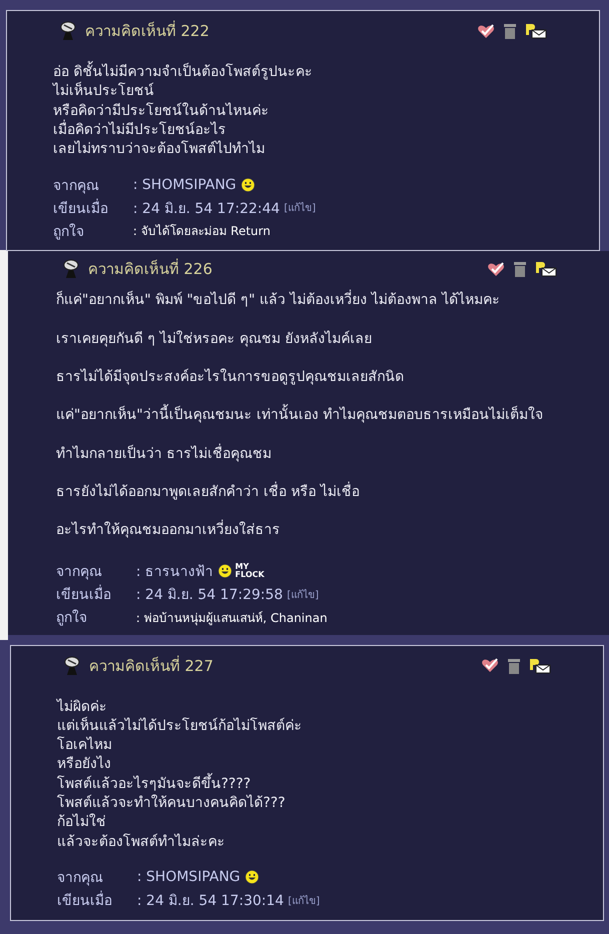 The width and height of the screenshot is (609, 934). I want to click on comment-title: ความคิดเห็นที่ 227, so click(151, 665).